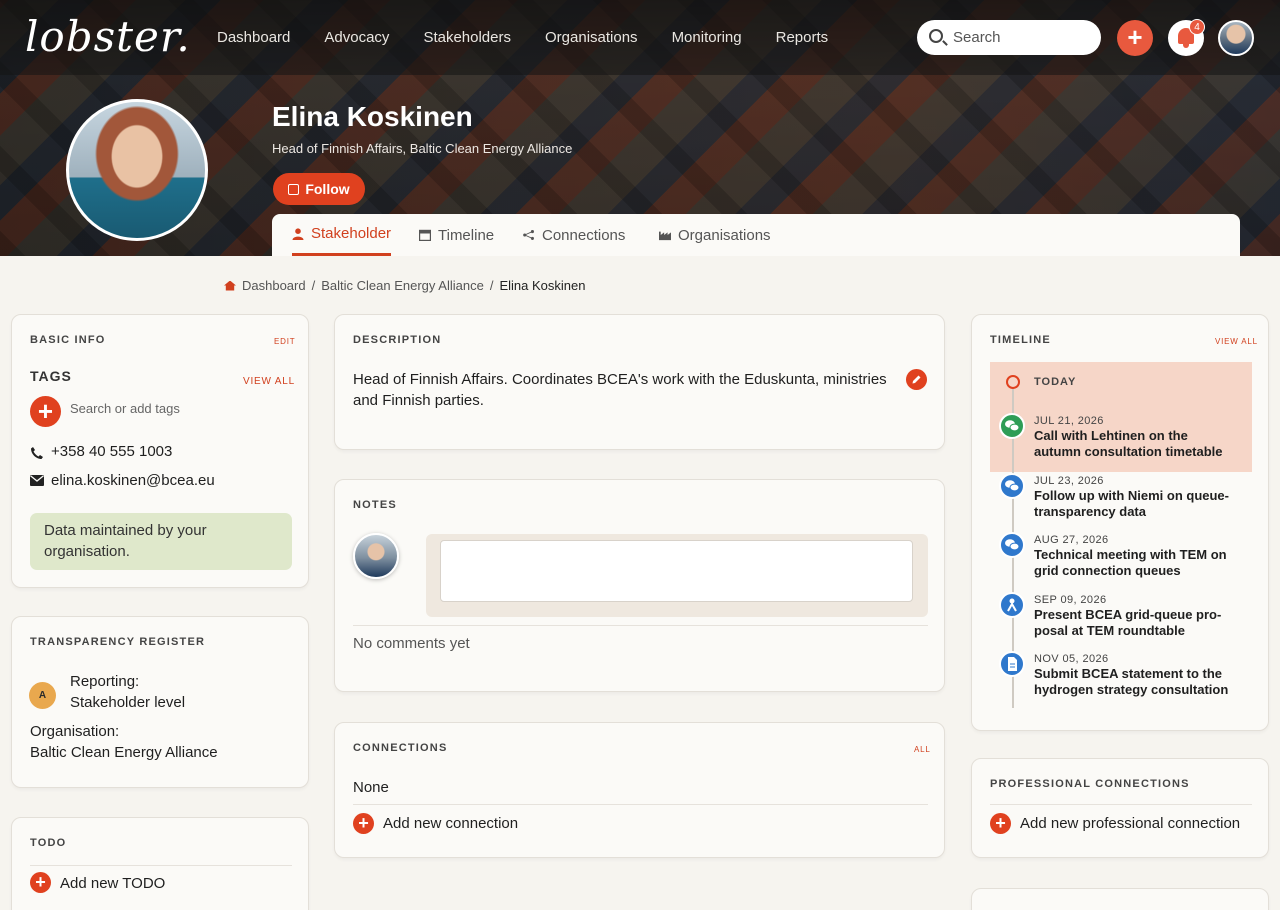  What do you see at coordinates (376, 556) in the screenshot?
I see `note-author-avatar` at bounding box center [376, 556].